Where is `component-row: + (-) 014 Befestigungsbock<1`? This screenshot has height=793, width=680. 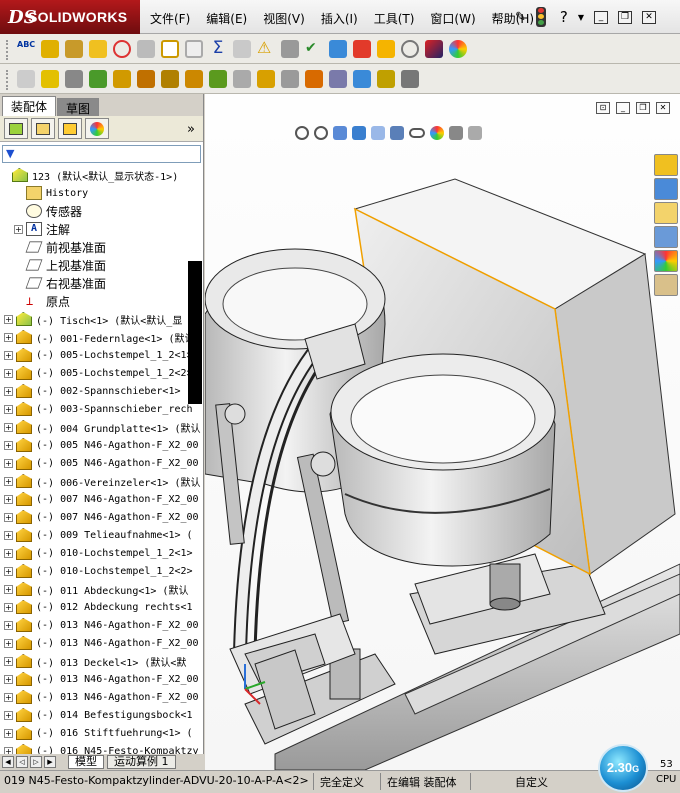 component-row: + (-) 014 Befestigungsbock<1 is located at coordinates (101, 715).